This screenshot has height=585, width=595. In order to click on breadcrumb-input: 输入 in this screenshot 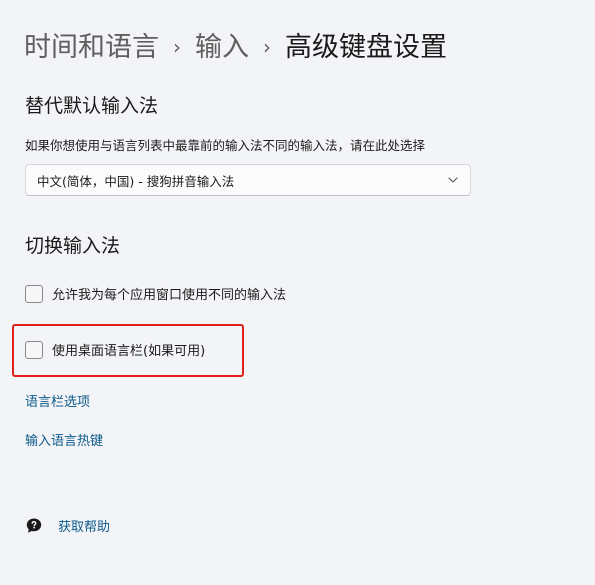, I will do `click(222, 48)`.